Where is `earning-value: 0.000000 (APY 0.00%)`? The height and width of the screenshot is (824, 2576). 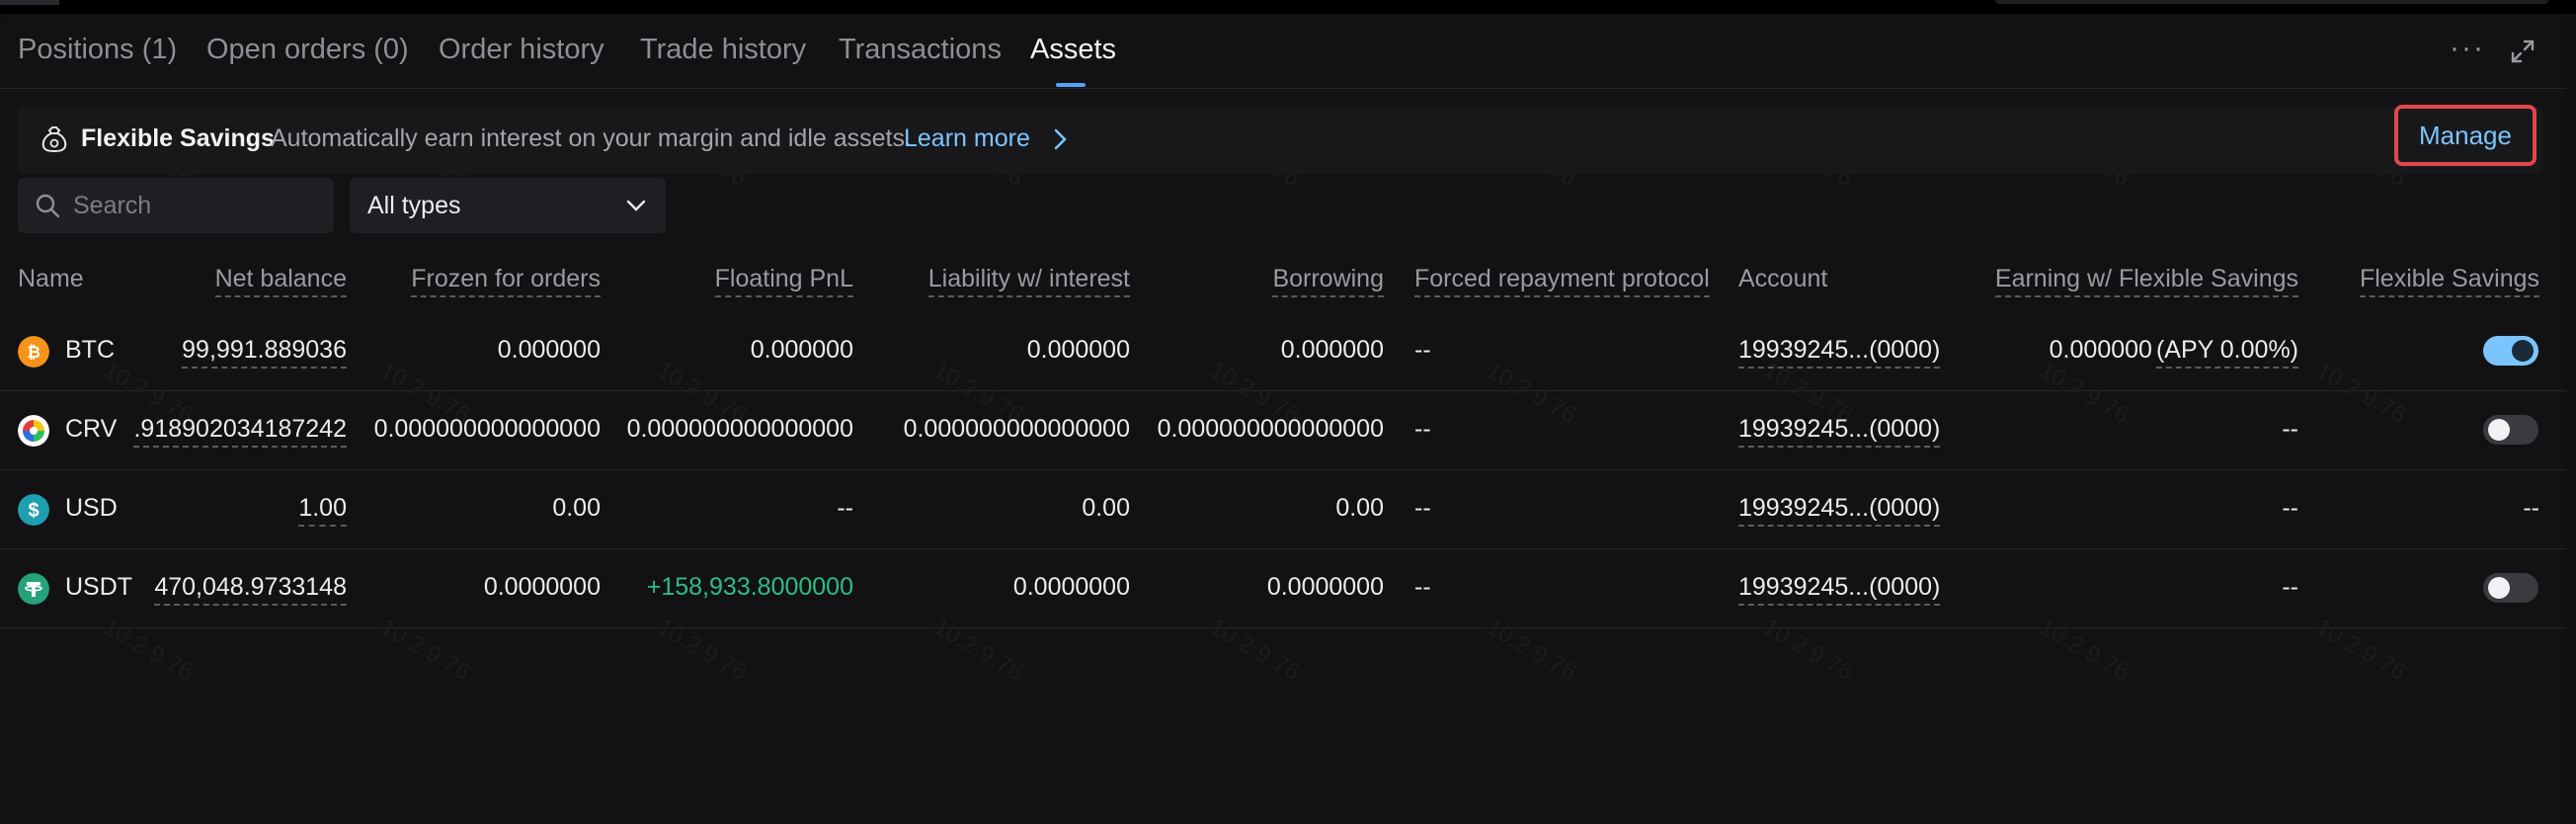
earning-value: 0.000000 (APY 0.00%) is located at coordinates (2173, 352).